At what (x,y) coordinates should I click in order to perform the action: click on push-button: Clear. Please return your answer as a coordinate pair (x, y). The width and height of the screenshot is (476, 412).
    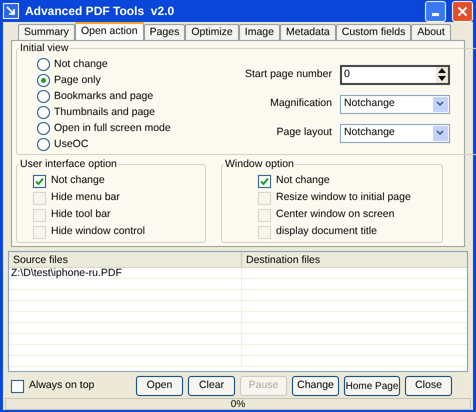
    Looking at the image, I should click on (211, 386).